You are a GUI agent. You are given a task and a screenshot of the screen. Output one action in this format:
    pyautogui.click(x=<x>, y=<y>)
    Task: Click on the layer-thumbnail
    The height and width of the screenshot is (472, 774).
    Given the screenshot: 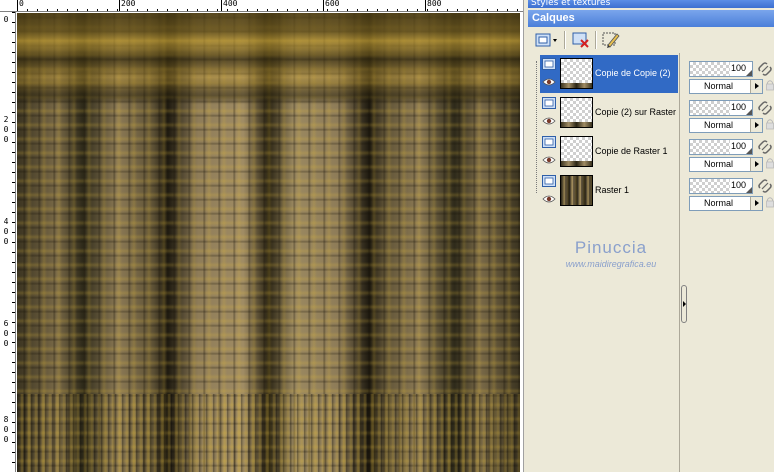 What is the action you would take?
    pyautogui.click(x=576, y=73)
    